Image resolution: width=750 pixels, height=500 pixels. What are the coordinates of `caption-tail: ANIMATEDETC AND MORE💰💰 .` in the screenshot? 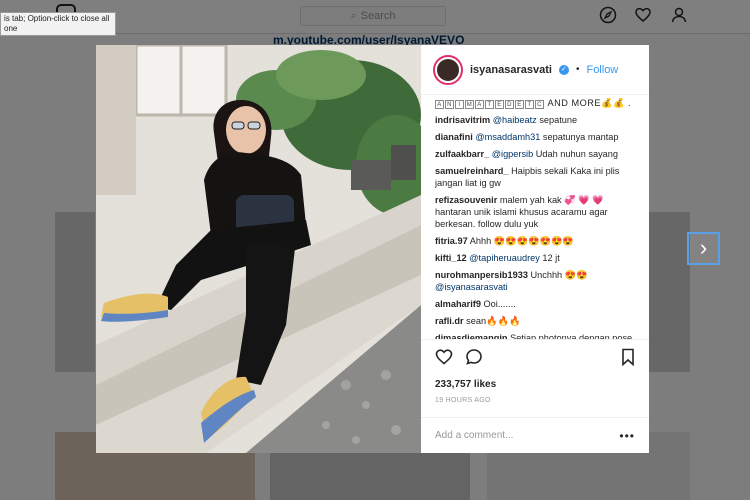 It's located at (535, 103).